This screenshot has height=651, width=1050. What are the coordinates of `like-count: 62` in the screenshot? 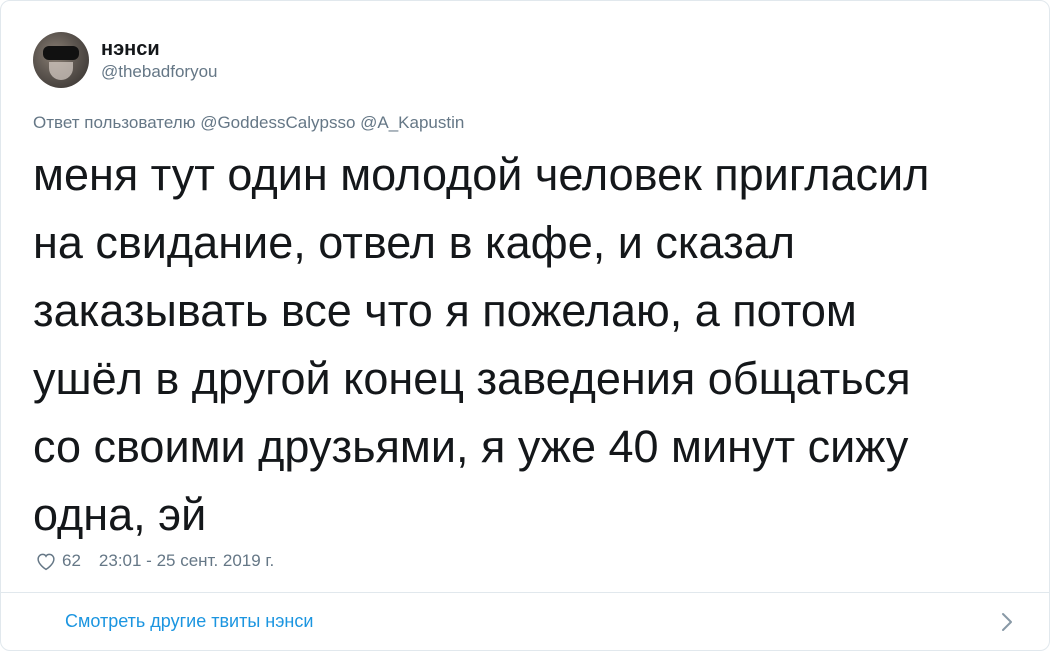 It's located at (71, 561).